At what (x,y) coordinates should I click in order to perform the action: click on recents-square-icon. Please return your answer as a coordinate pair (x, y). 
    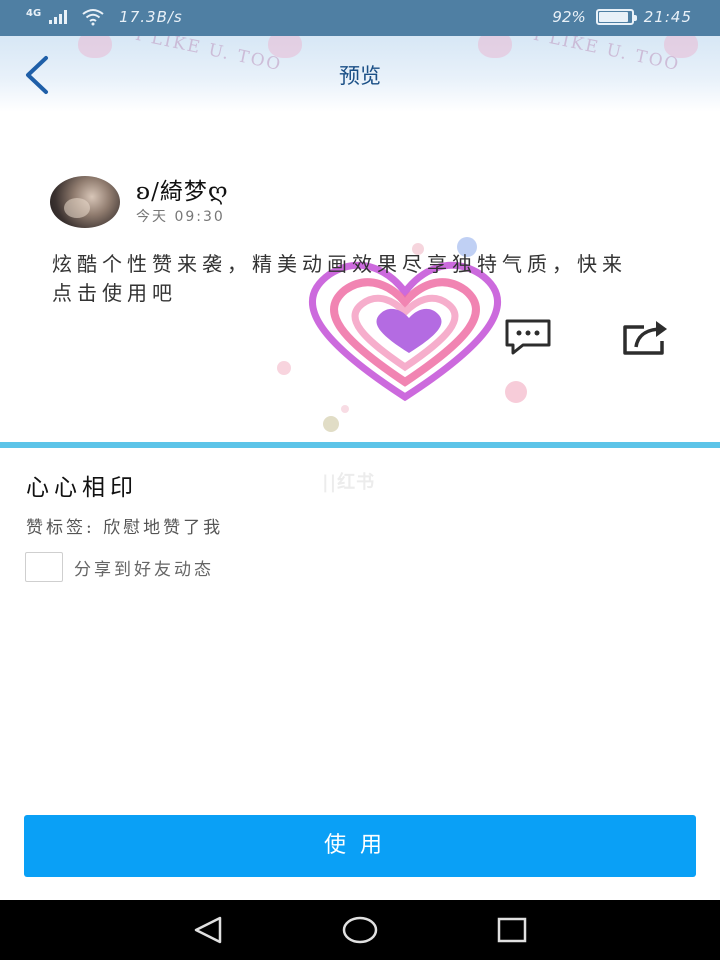
    Looking at the image, I should click on (512, 930).